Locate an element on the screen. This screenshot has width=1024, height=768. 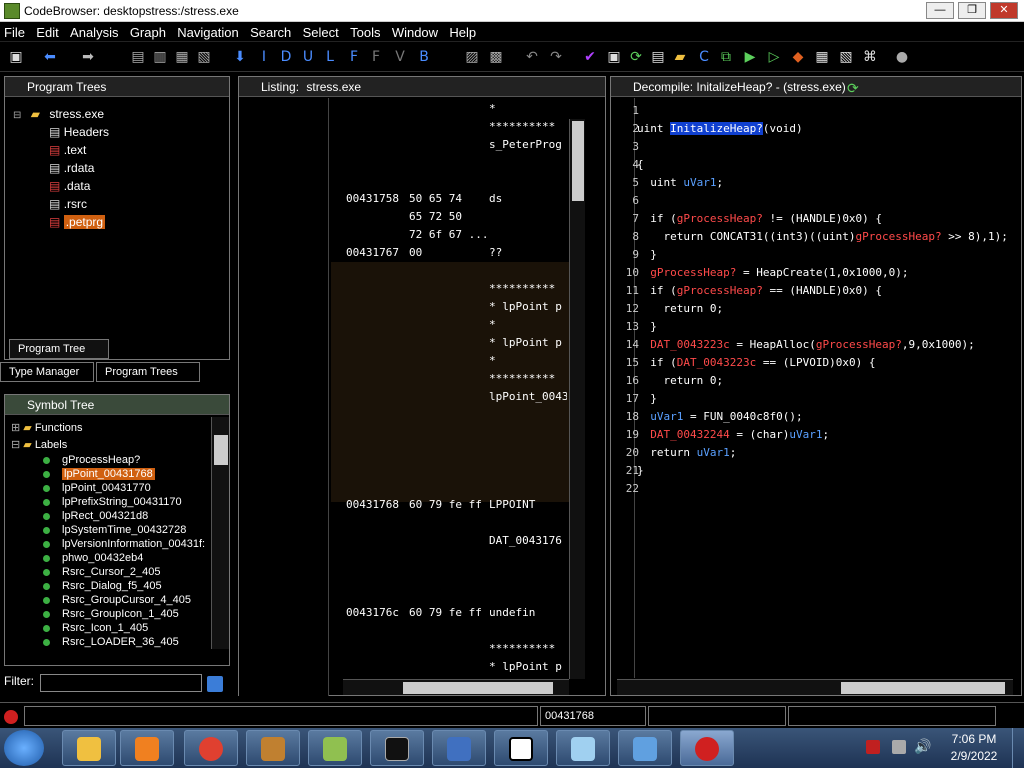
help-bubble-icon: ● is located at coordinates (902, 57).